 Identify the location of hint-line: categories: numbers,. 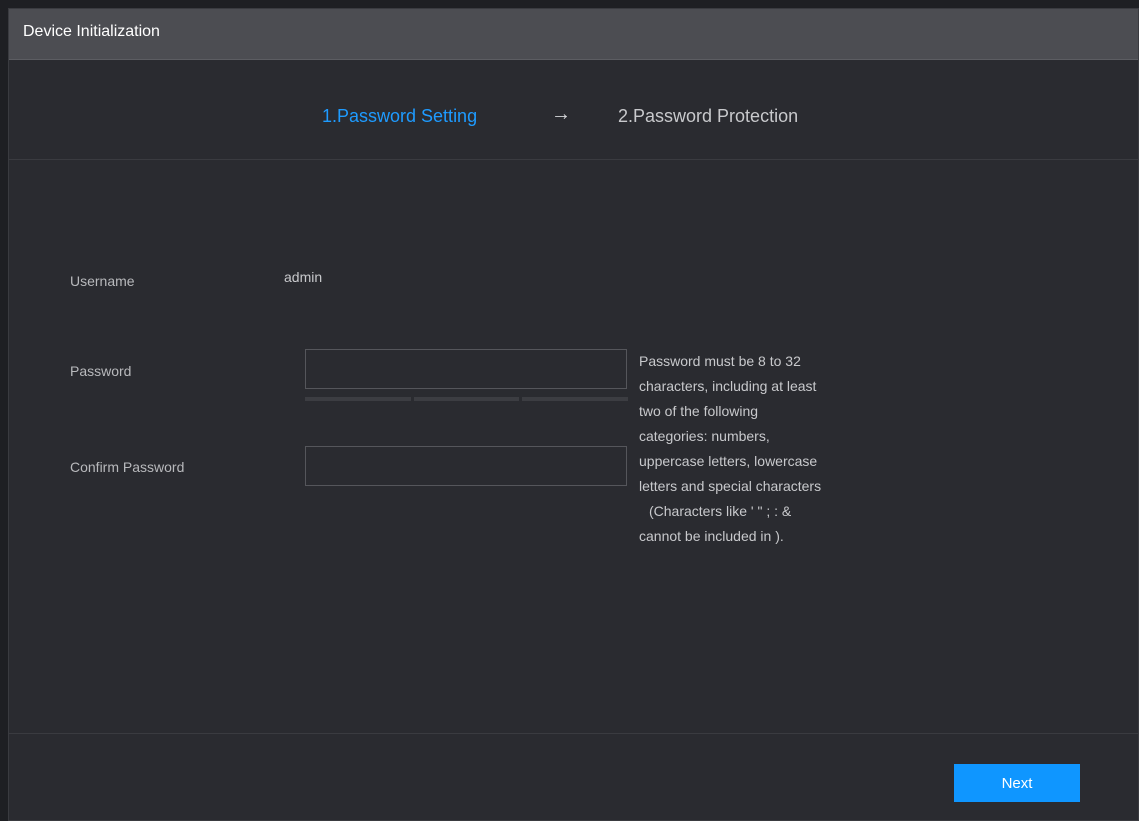
(704, 436).